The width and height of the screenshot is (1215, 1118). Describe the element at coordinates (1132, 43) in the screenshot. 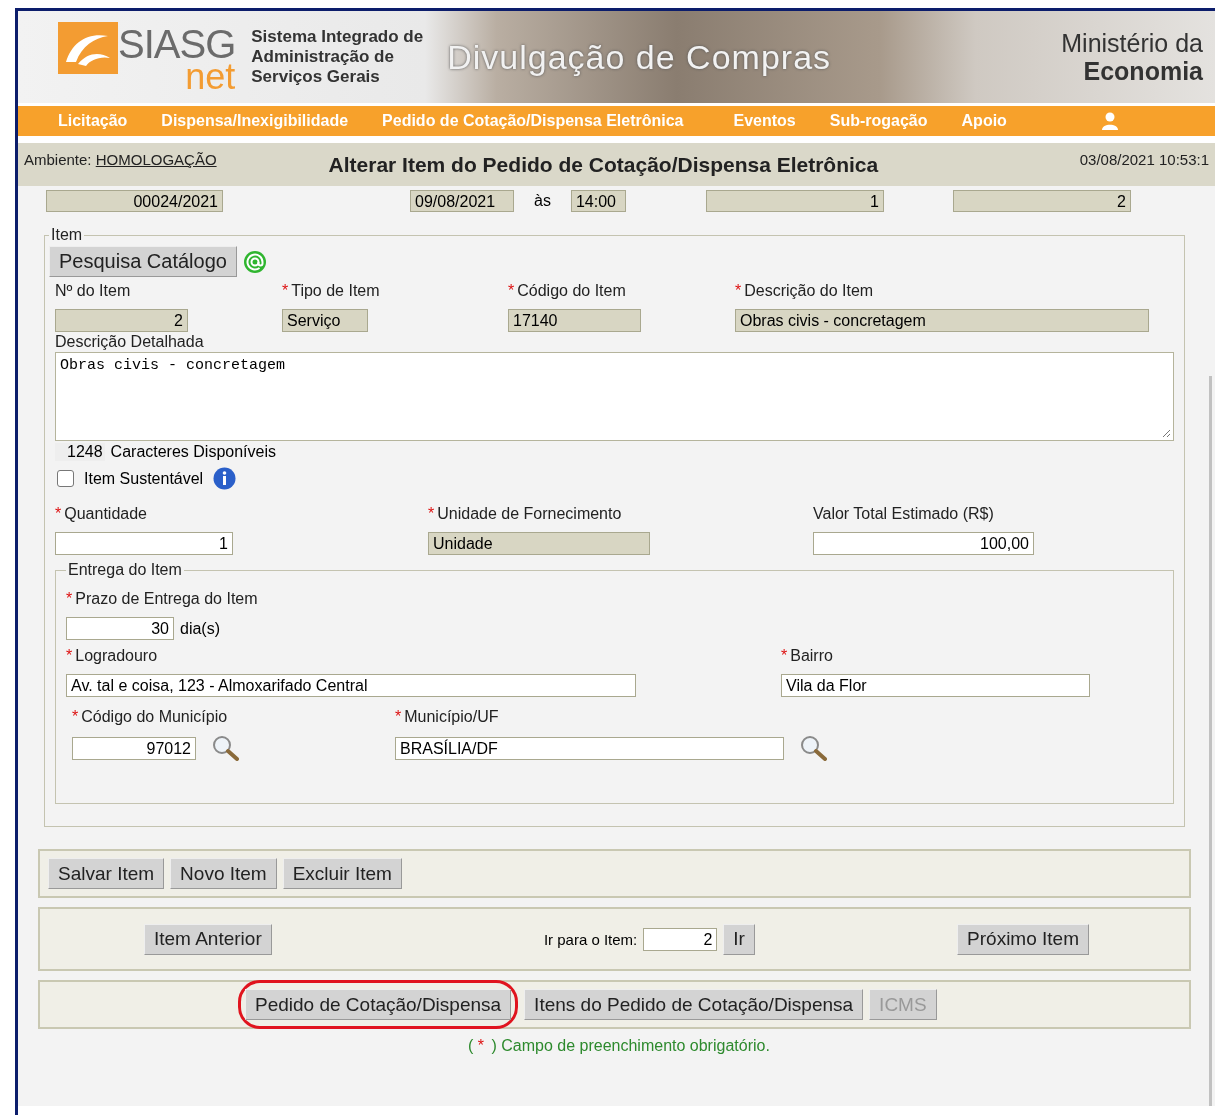

I see `ministry-name-line: Ministério da` at that location.